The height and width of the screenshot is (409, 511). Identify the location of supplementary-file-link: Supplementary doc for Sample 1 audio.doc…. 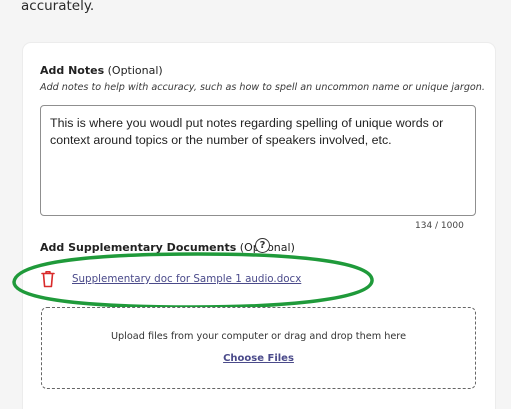
(186, 279).